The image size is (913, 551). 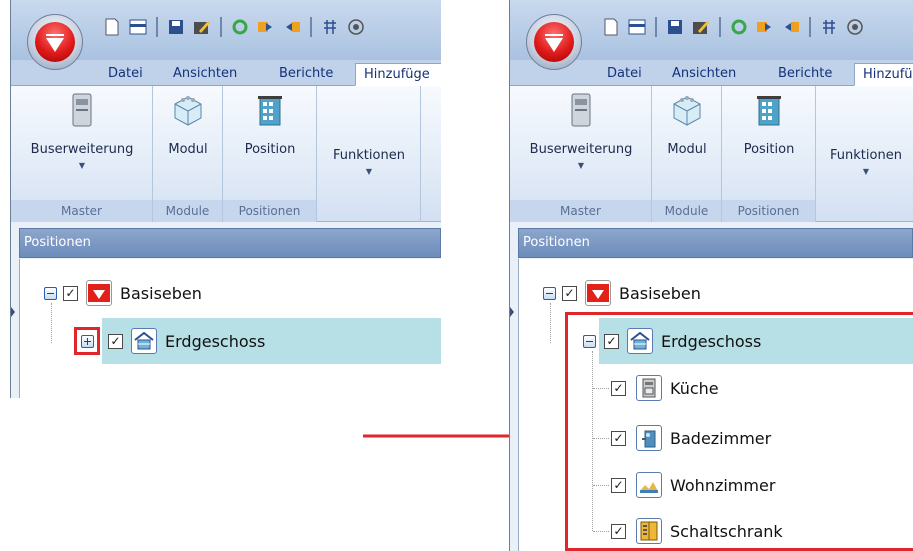 I want to click on tree-label-erdgeschoss: Erdgeschoss, so click(x=215, y=341).